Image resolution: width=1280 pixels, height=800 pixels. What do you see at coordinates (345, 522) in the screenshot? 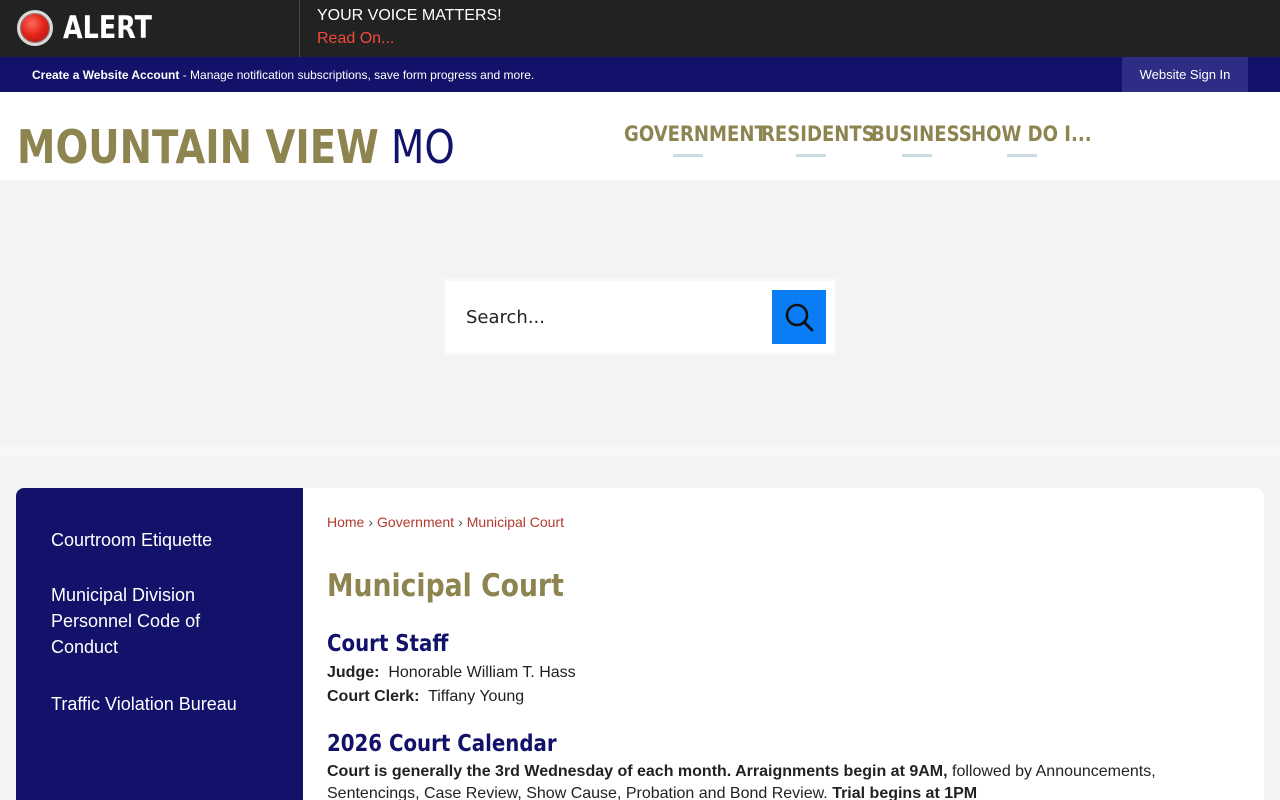
I see `breadcrumb-home: Home` at bounding box center [345, 522].